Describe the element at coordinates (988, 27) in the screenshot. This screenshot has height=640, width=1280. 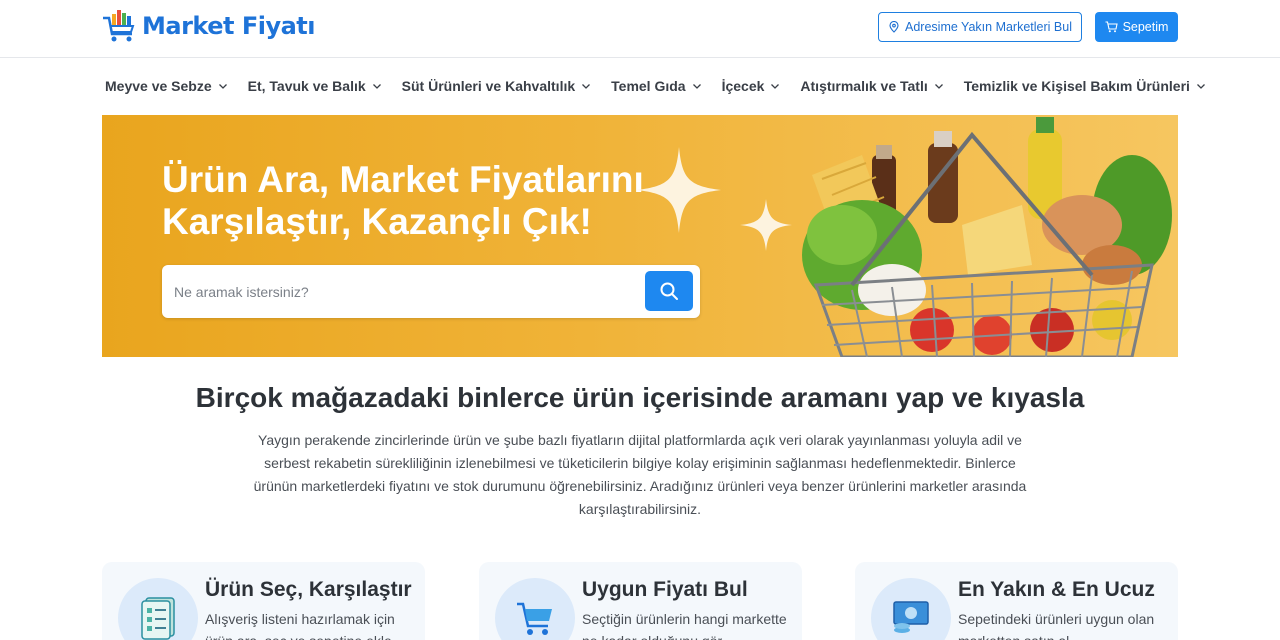
I see `find-nearby-markets-label: Adresime Yakın Marketleri Bul` at that location.